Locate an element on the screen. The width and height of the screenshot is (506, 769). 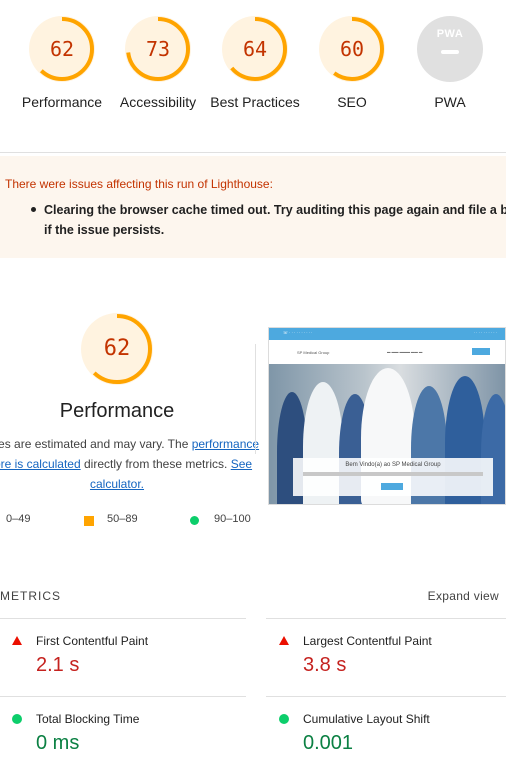
gauge-seo-label: SEO is located at coordinates (352, 102).